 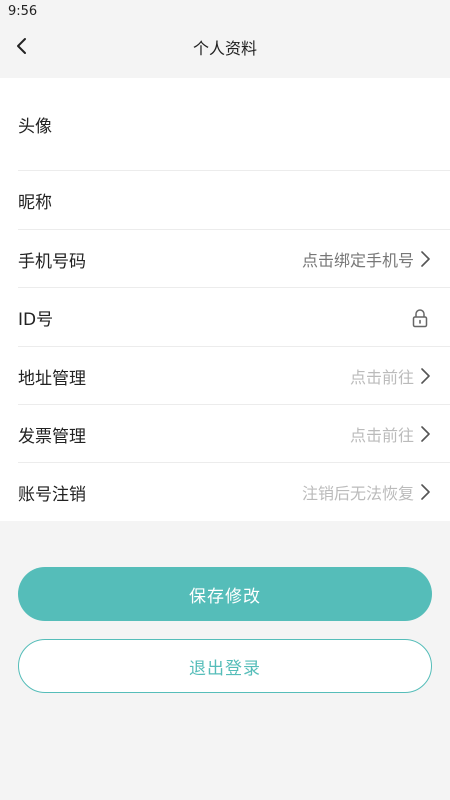 I want to click on row-right-invoice: 点击前往, so click(x=391, y=434).